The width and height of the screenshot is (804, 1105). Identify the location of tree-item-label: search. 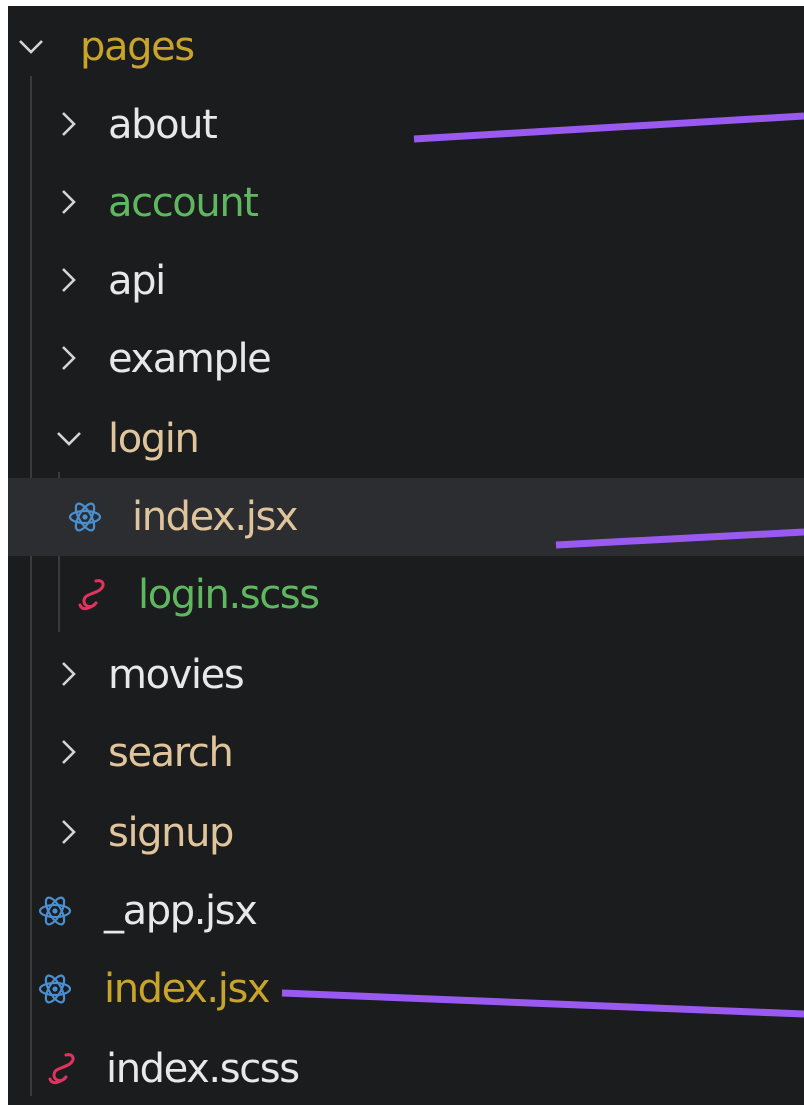
(171, 753).